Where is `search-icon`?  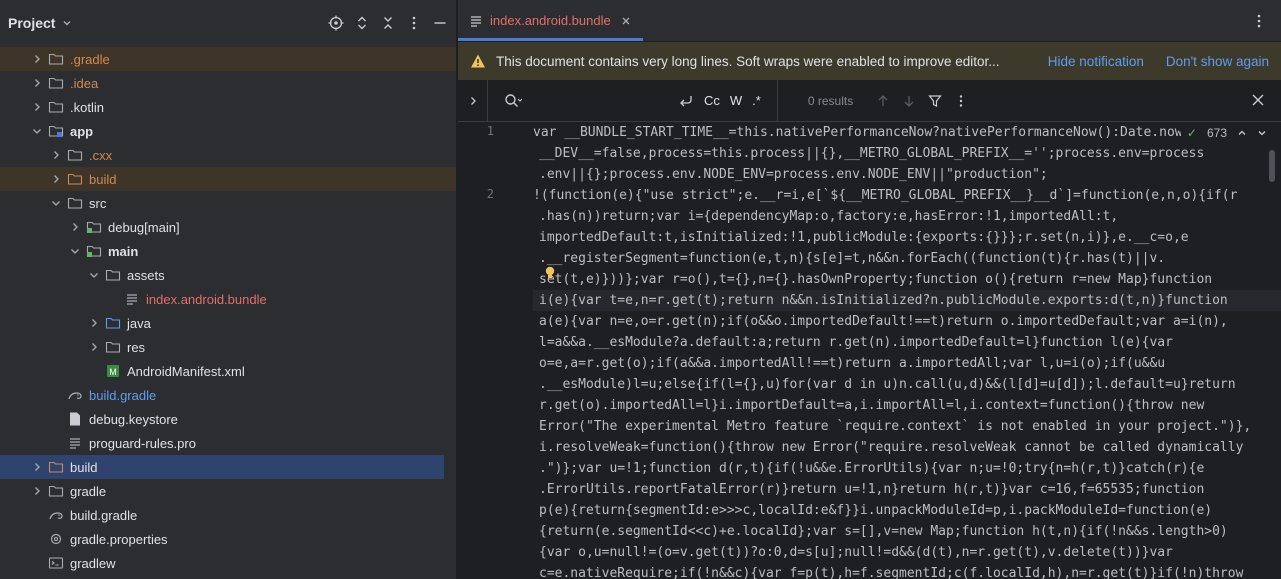
search-icon is located at coordinates (513, 101).